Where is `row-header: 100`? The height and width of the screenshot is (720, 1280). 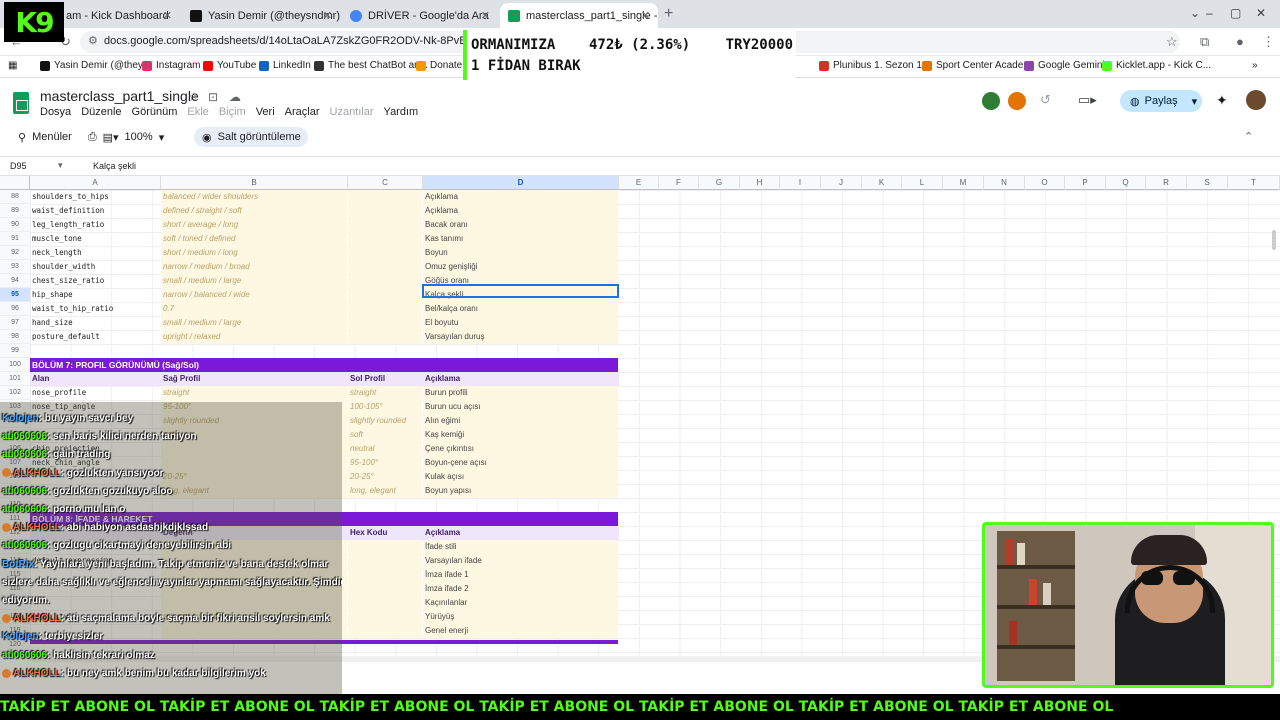
row-header: 100 is located at coordinates (15, 365).